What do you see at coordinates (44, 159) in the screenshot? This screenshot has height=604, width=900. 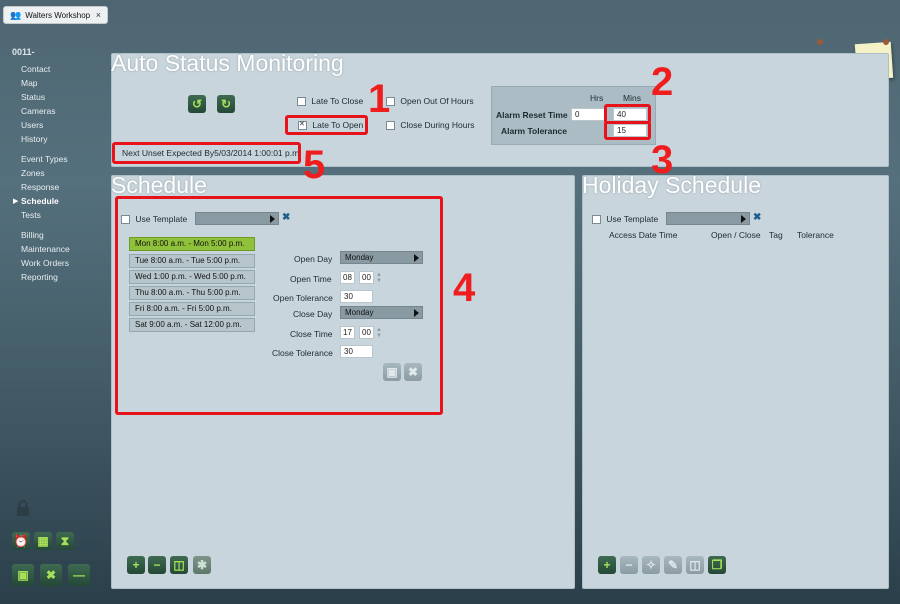 I see `nav-event-types: Event Types` at bounding box center [44, 159].